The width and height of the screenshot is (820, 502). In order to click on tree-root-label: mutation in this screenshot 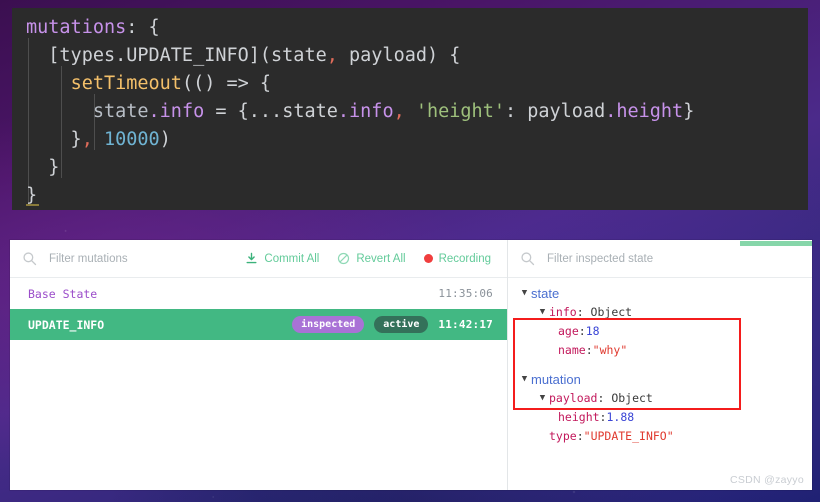, I will do `click(556, 379)`.